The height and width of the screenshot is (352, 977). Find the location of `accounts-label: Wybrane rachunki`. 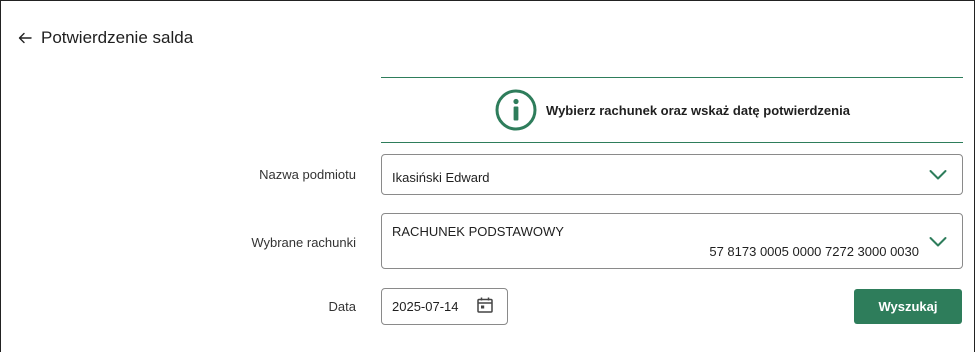

accounts-label: Wybrane rachunki is located at coordinates (303, 242).